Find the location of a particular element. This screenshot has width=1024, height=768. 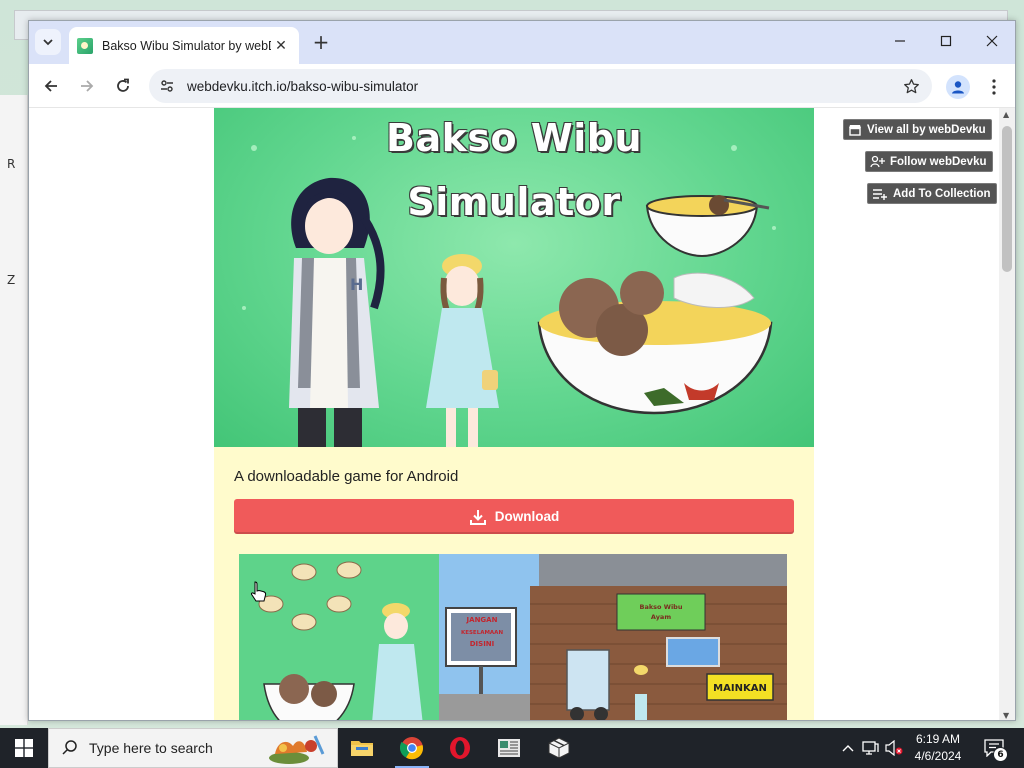

tray-overflow-chevron-icon is located at coordinates (848, 748).